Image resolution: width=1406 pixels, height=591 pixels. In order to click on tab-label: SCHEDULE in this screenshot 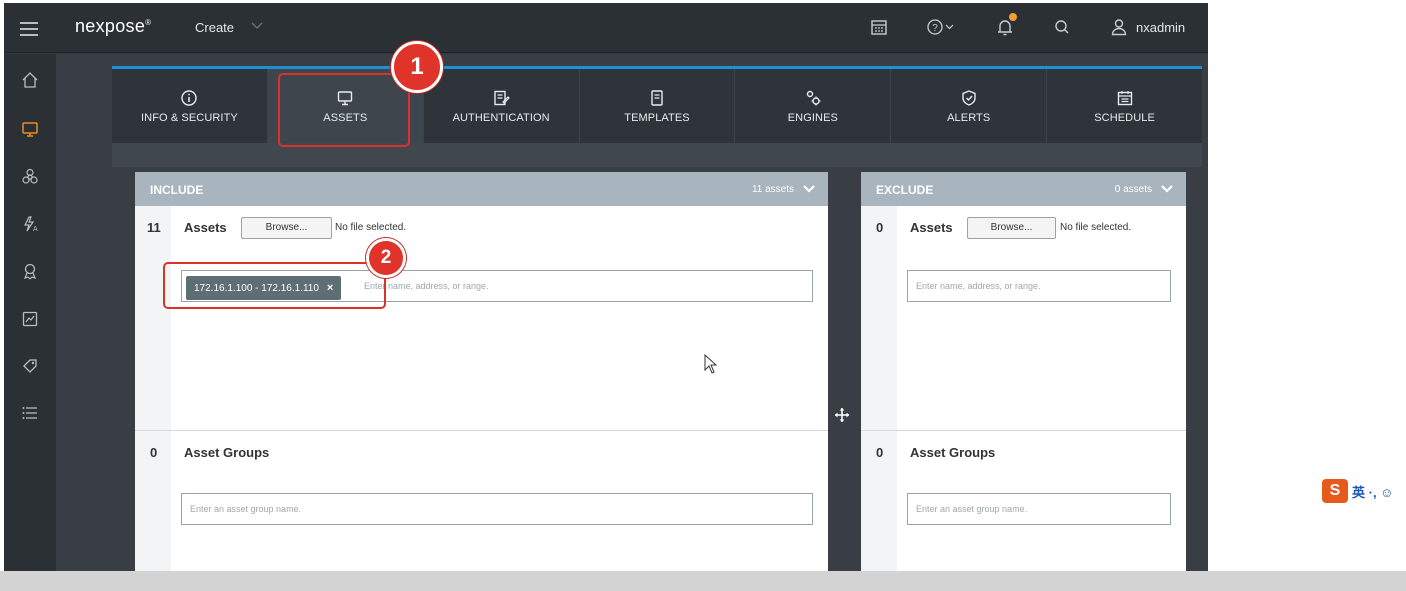, I will do `click(1124, 118)`.